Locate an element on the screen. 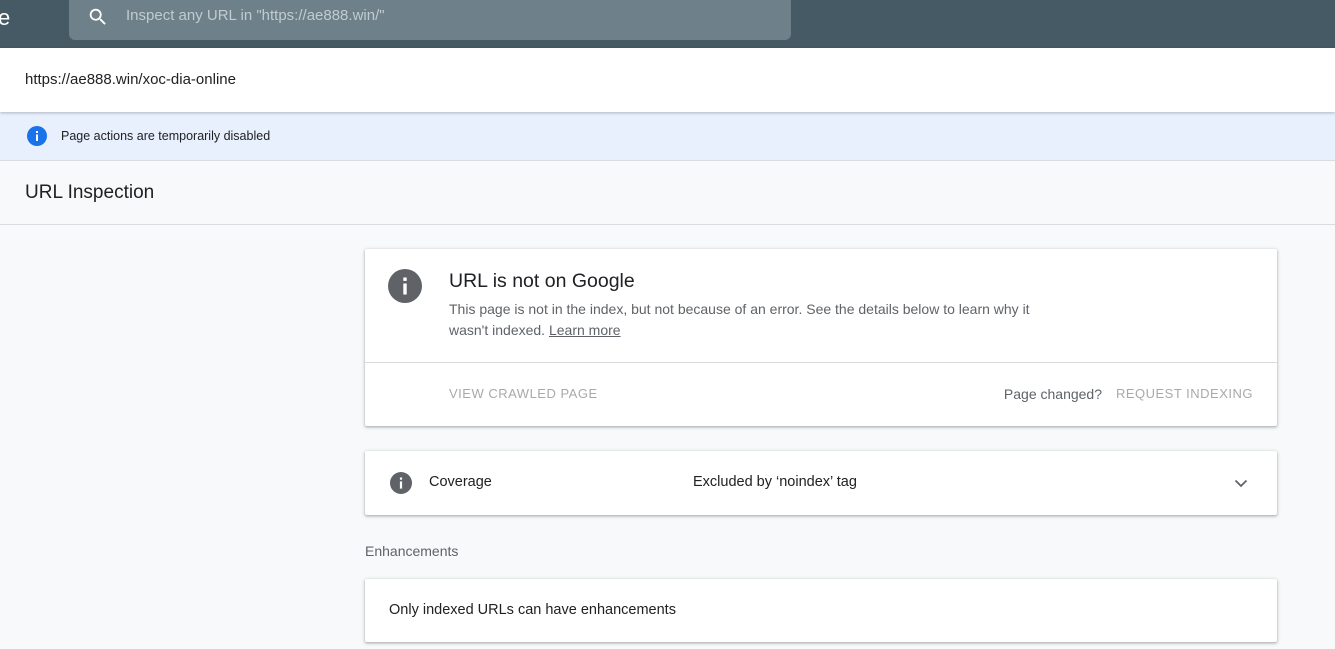 This screenshot has height=649, width=1335. learn-more-link: Learn more is located at coordinates (585, 330).